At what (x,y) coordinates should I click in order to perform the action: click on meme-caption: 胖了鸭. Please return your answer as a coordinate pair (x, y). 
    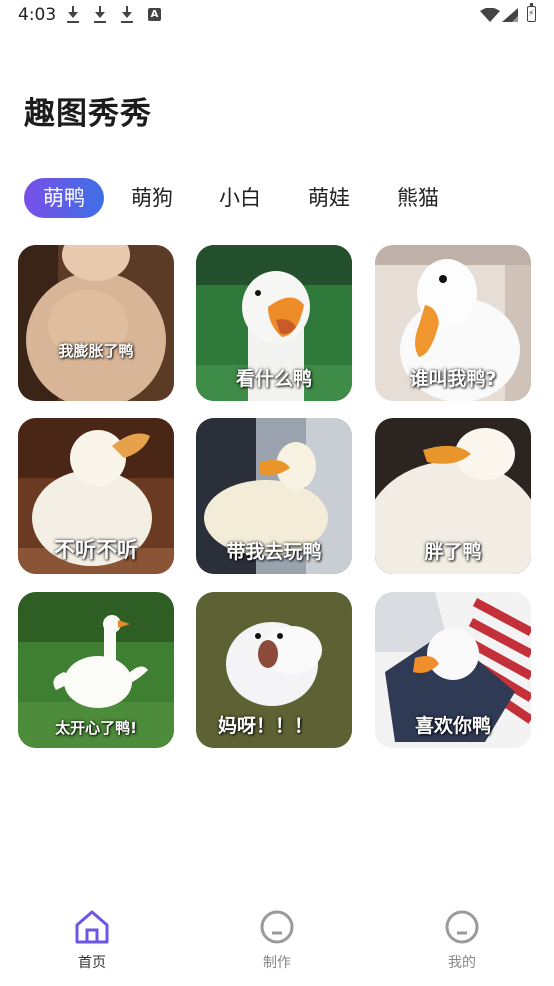
    Looking at the image, I should click on (453, 552).